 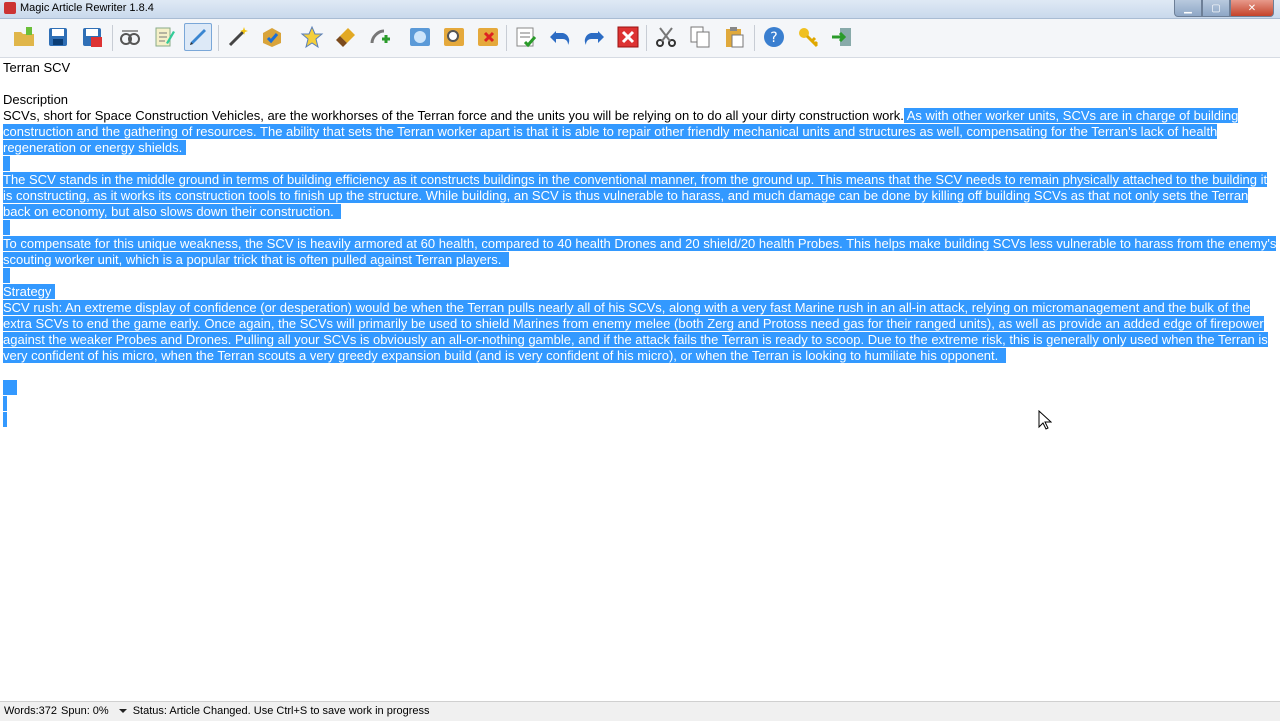 I want to click on magic-wand-icon, so click(x=238, y=37).